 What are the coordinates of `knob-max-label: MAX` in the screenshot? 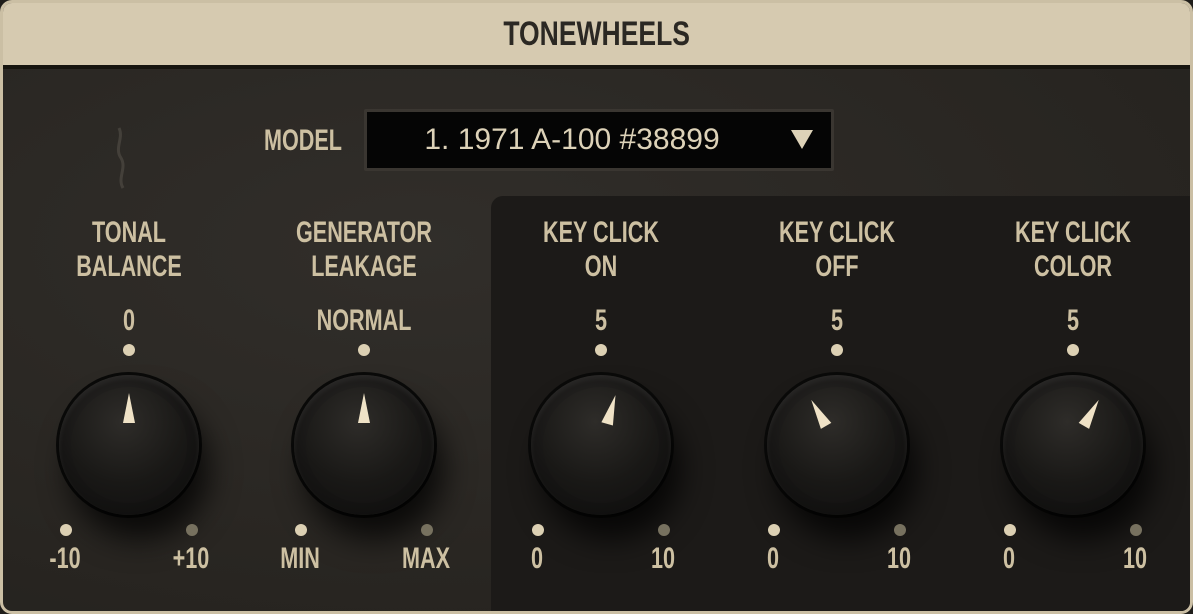 It's located at (425, 558).